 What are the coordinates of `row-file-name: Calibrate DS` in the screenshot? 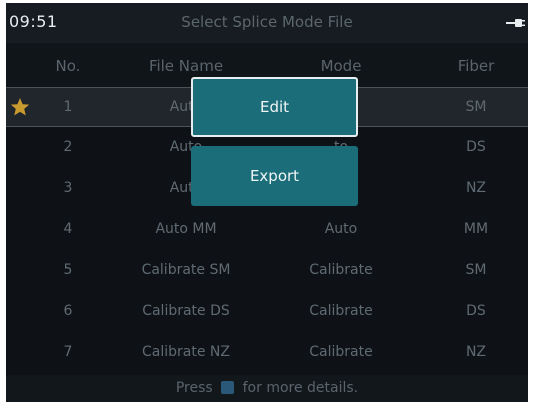 It's located at (186, 311).